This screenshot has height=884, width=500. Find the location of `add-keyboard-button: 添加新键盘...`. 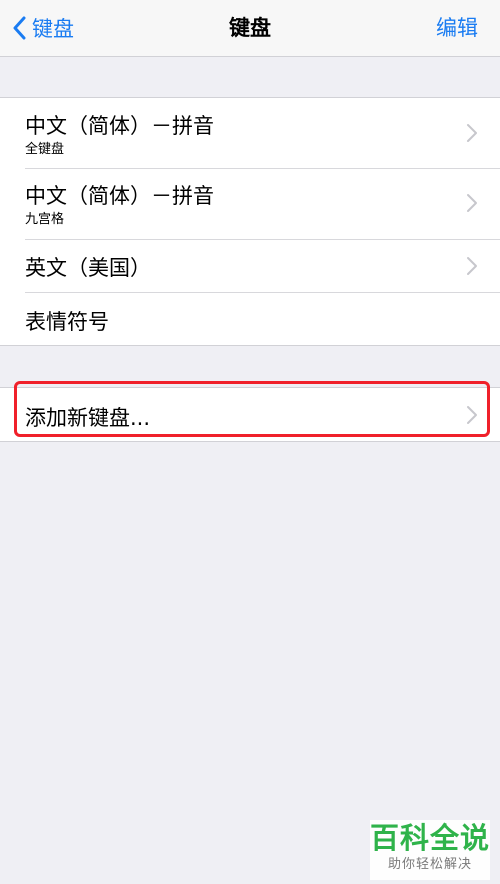

add-keyboard-button: 添加新键盘... is located at coordinates (250, 414).